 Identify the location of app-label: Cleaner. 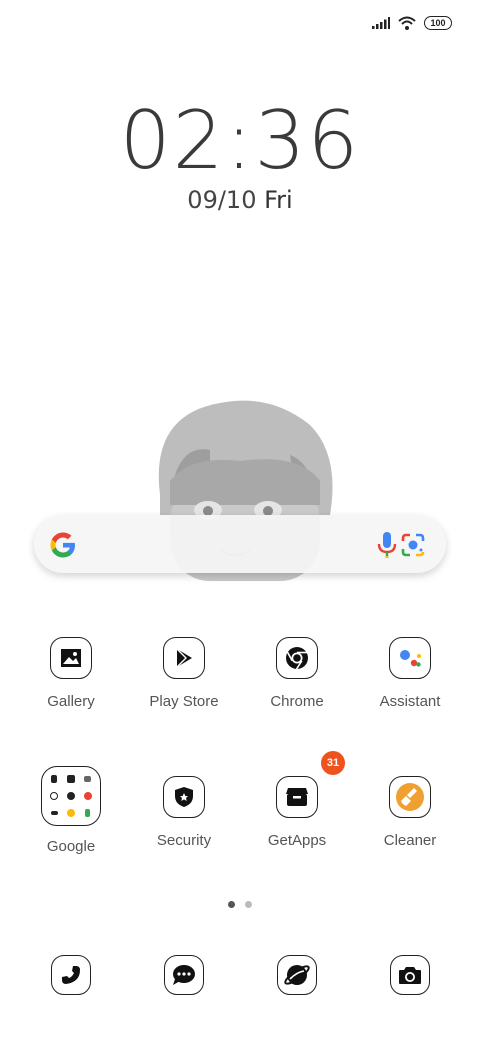
(410, 840).